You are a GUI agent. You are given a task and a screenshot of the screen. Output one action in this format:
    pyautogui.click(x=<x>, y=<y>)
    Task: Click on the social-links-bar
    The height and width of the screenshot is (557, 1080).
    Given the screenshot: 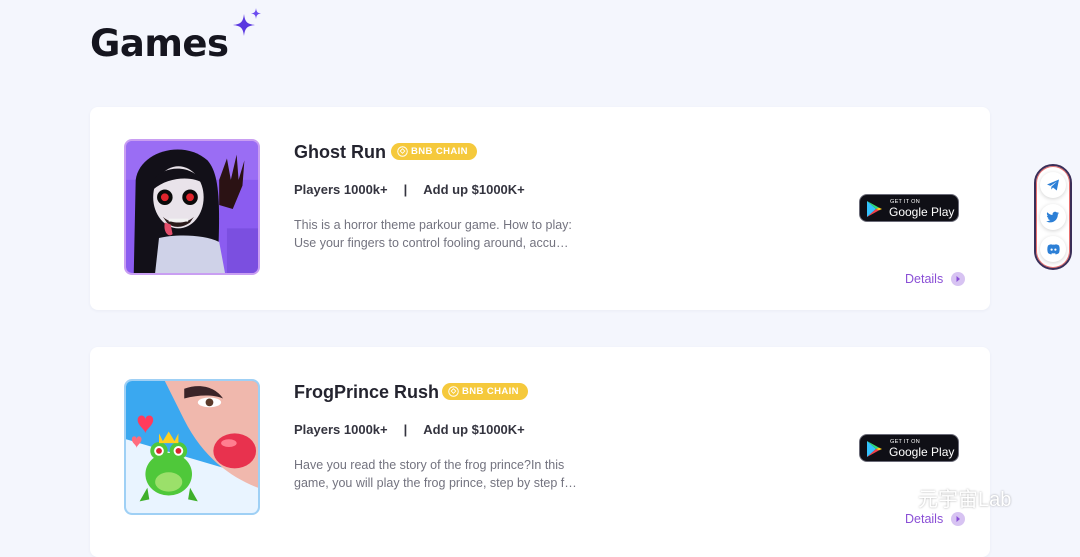 What is the action you would take?
    pyautogui.click(x=1053, y=217)
    